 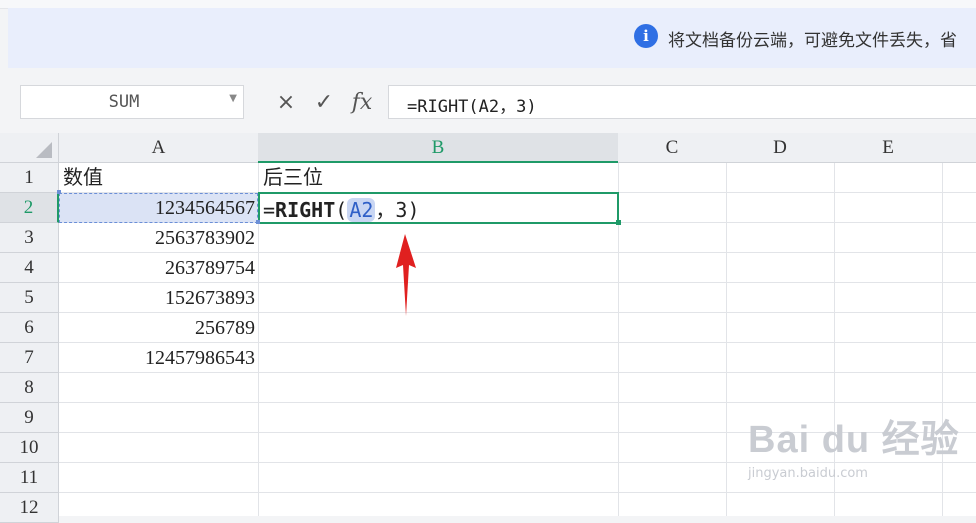 I want to click on row-header-2: 2, so click(x=29, y=208).